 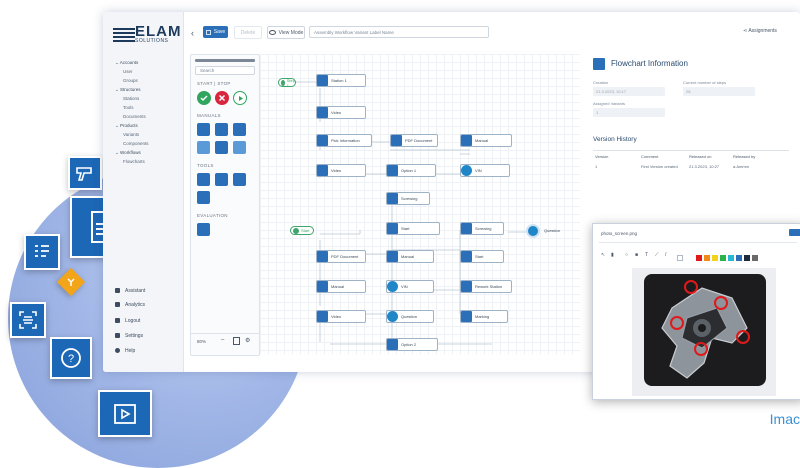 What do you see at coordinates (222, 98) in the screenshot?
I see `stop-x-icon` at bounding box center [222, 98].